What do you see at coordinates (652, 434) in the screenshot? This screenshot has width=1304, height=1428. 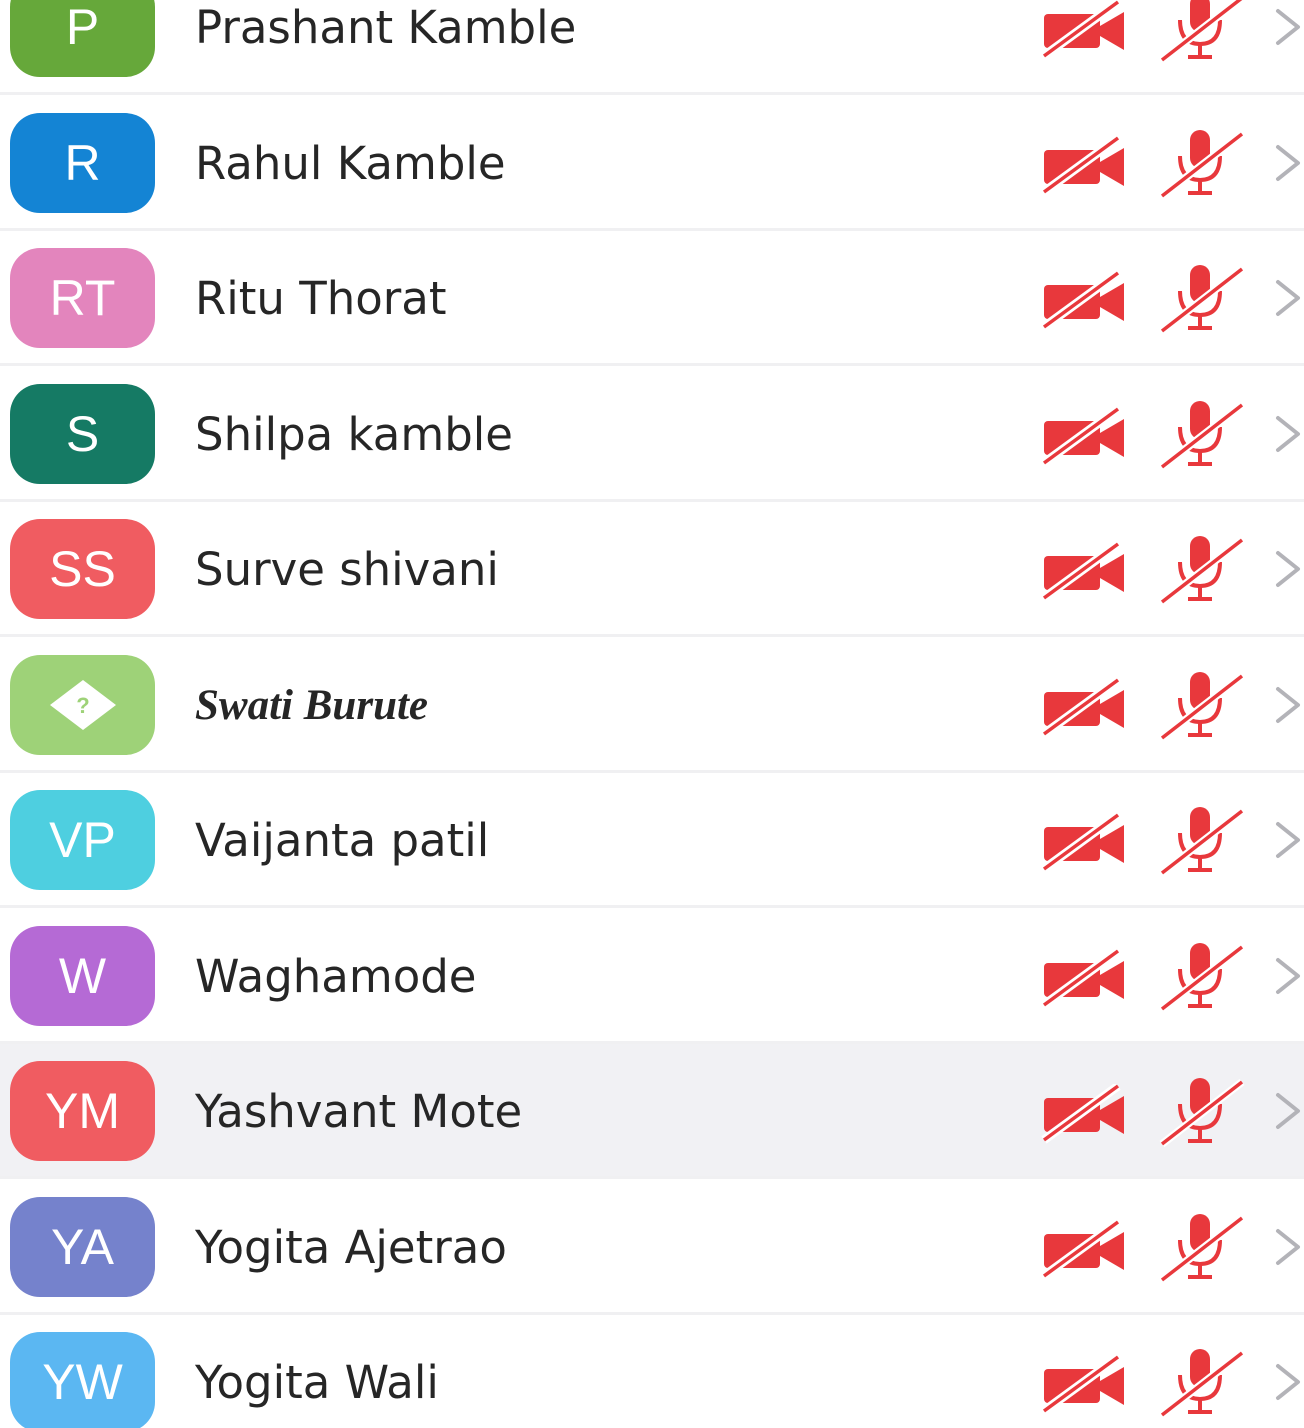 I see `participant-row: S Shilpa kamble` at bounding box center [652, 434].